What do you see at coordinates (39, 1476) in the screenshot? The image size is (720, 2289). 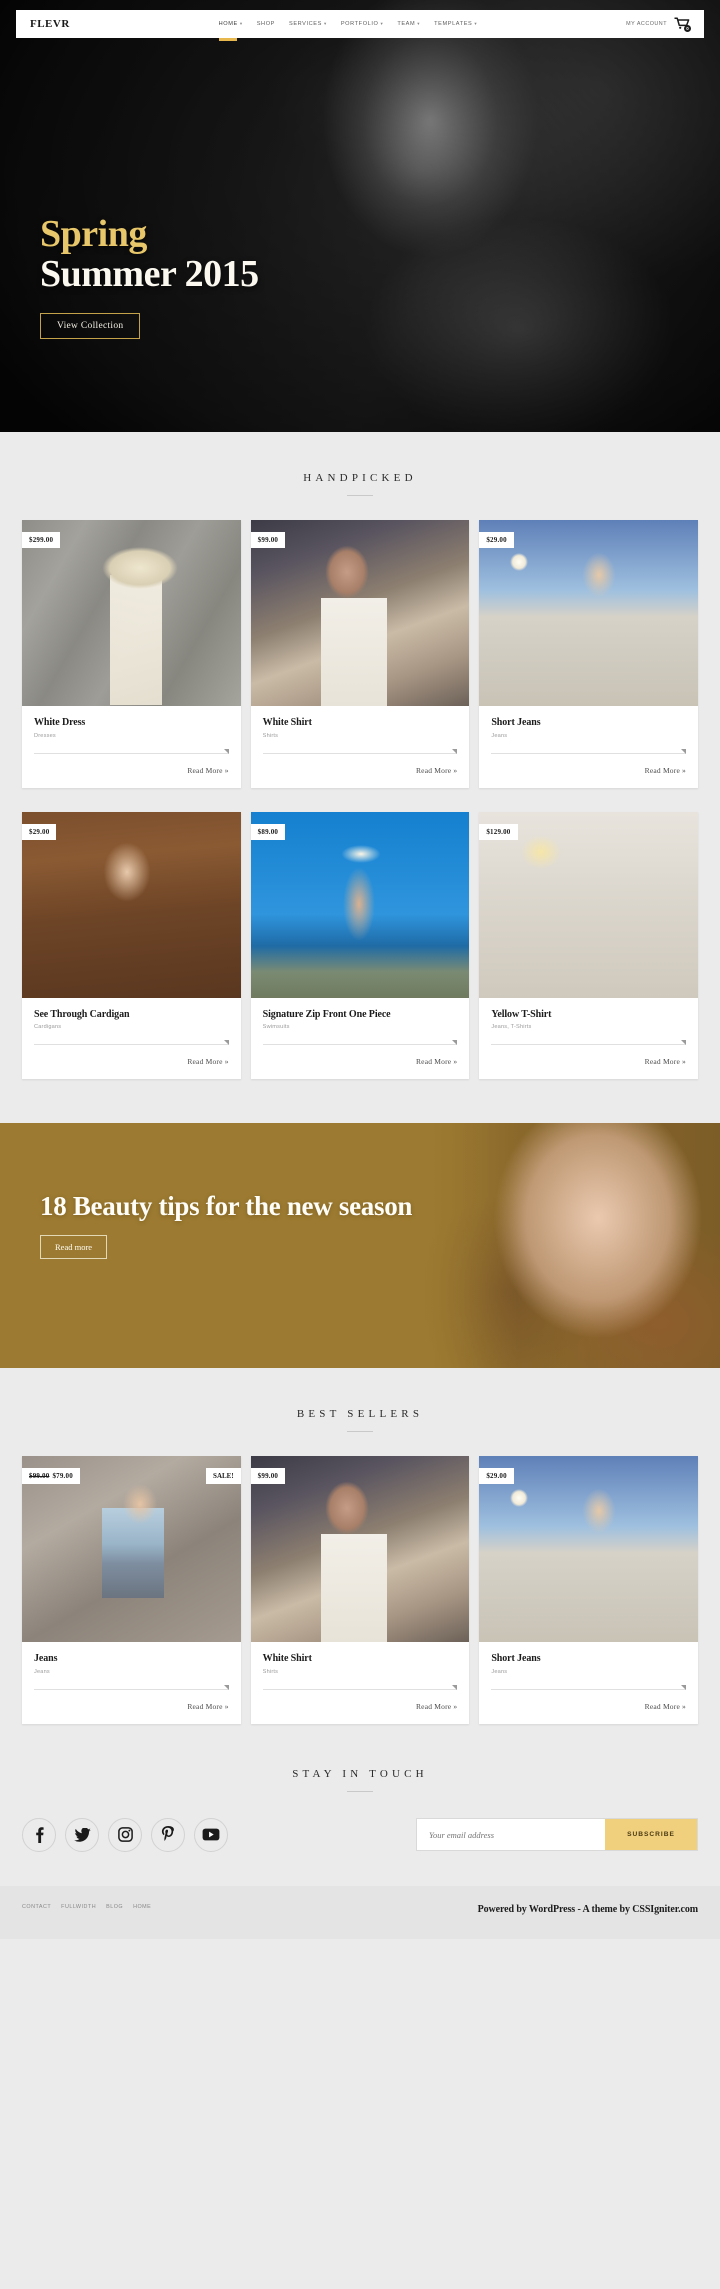 I see `product-old-price: $99.00` at bounding box center [39, 1476].